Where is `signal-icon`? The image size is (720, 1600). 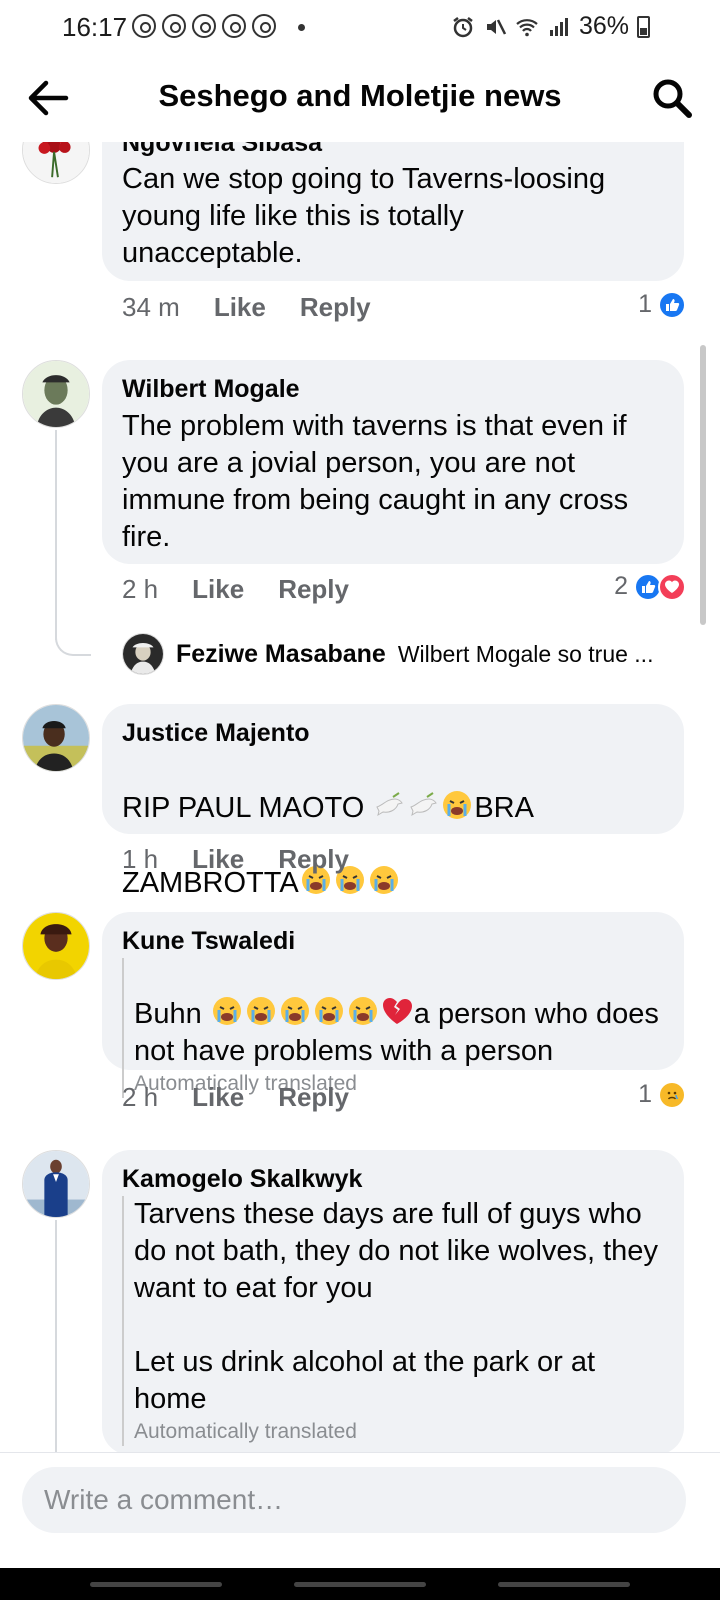 signal-icon is located at coordinates (558, 26).